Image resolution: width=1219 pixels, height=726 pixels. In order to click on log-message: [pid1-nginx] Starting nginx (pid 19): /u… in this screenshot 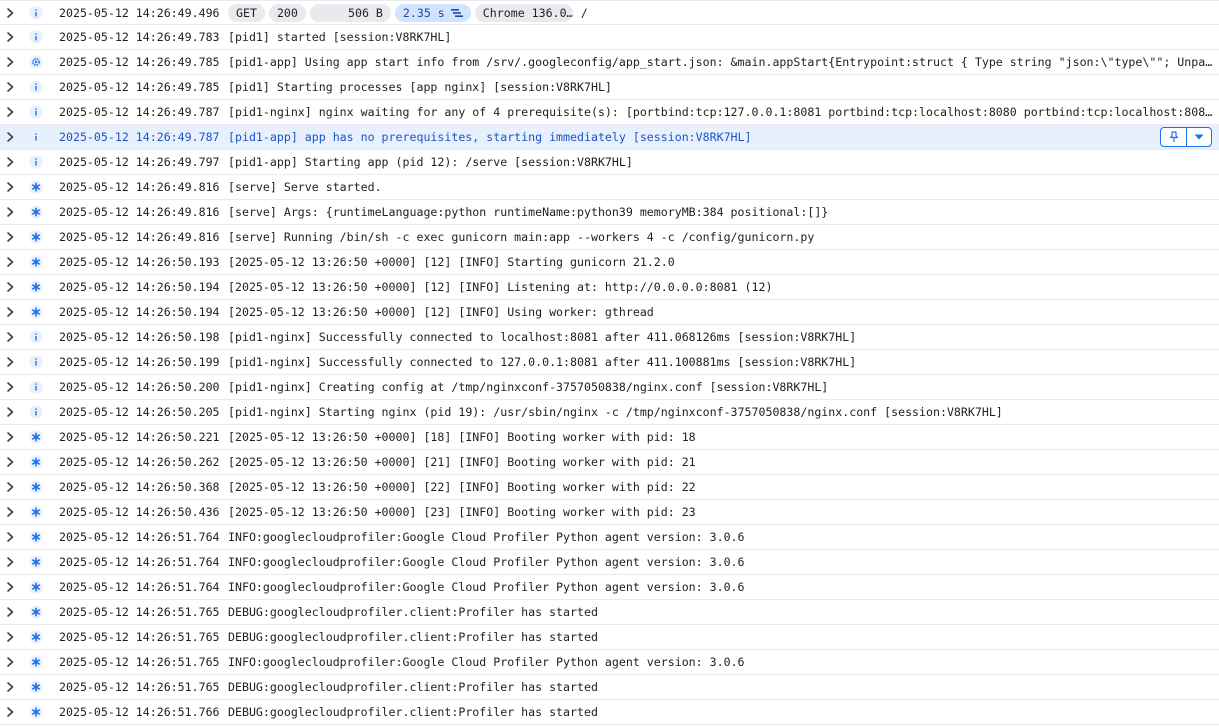, I will do `click(615, 412)`.